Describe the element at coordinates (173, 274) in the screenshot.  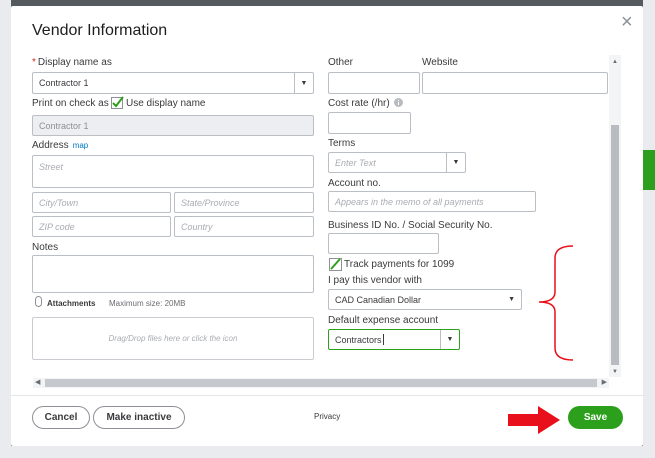
I see `notes-textarea` at that location.